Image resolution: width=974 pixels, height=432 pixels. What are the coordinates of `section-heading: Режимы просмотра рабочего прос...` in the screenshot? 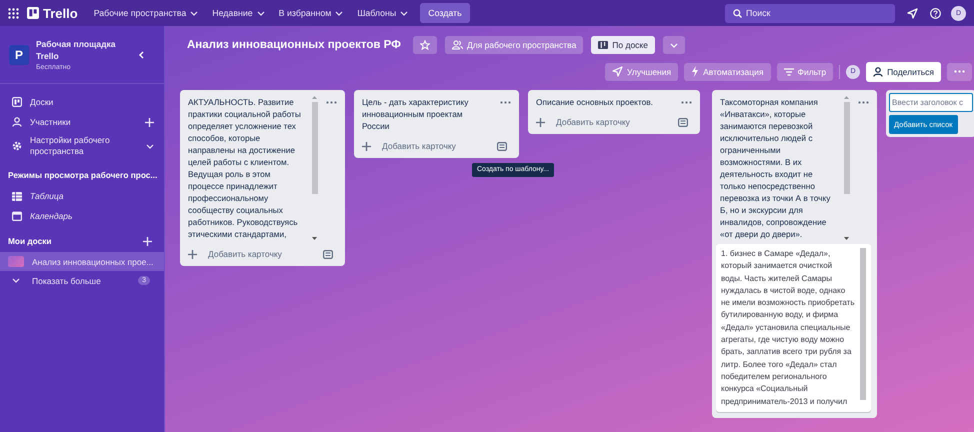 It's located at (83, 175).